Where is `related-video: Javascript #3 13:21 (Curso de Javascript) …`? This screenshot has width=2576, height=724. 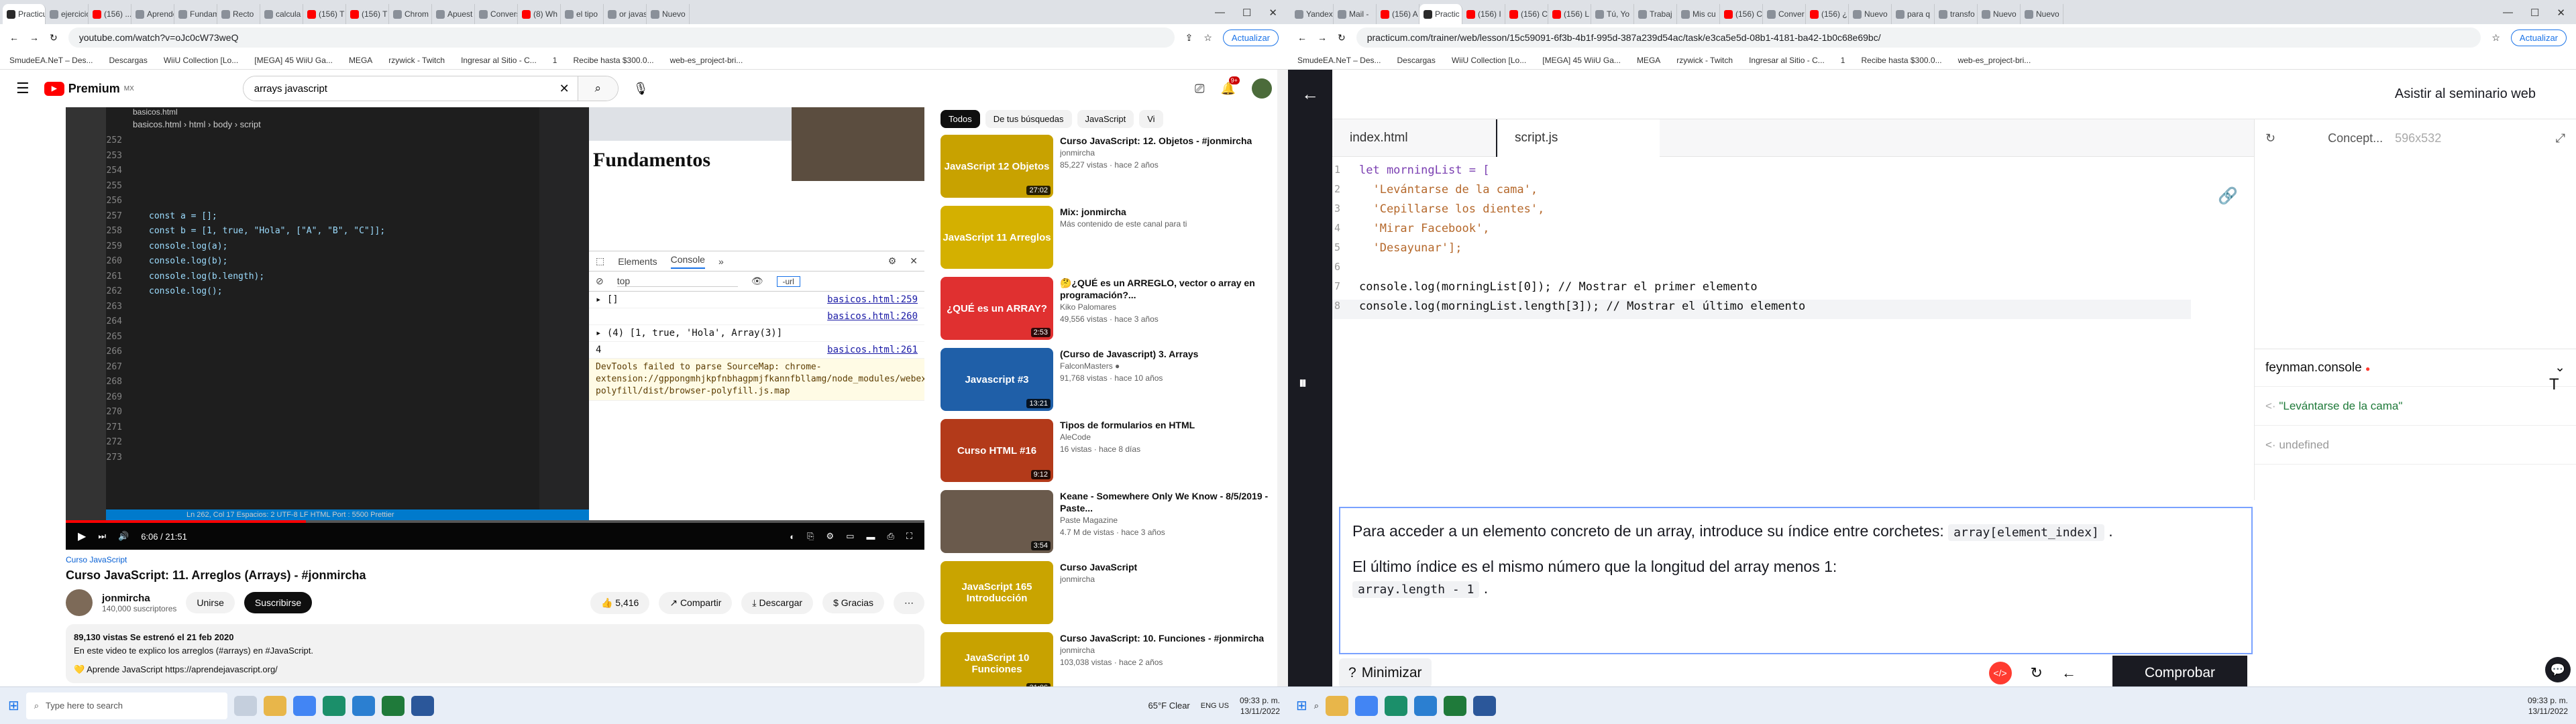 related-video: Javascript #3 13:21 (Curso de Javascript) … is located at coordinates (1108, 380).